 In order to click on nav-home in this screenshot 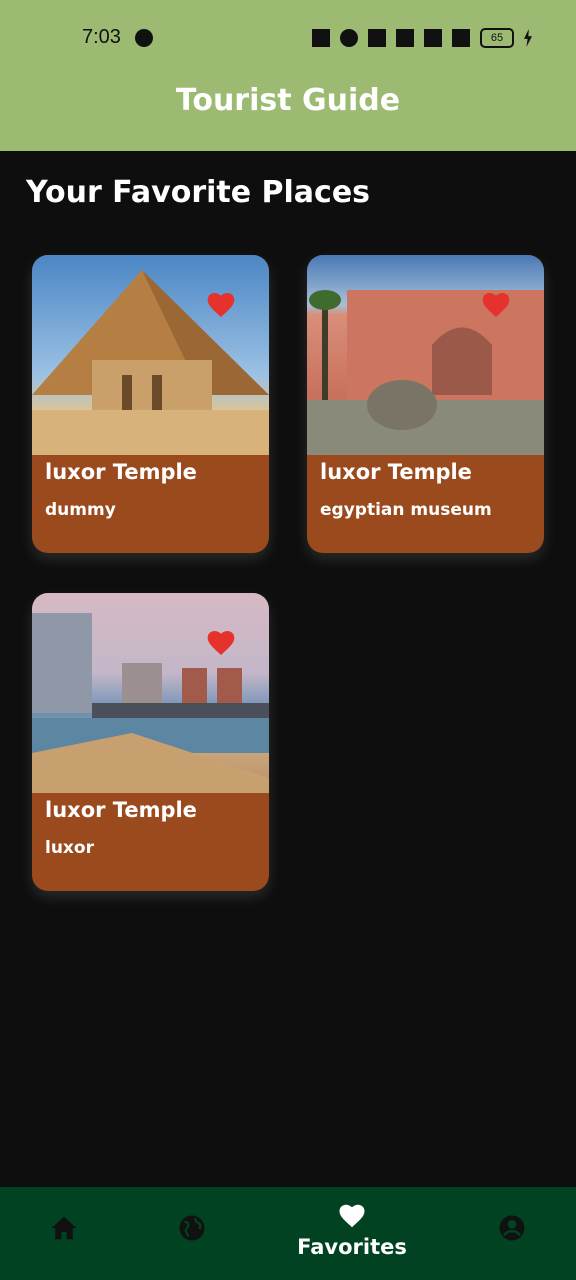, I will do `click(64, 1233)`.